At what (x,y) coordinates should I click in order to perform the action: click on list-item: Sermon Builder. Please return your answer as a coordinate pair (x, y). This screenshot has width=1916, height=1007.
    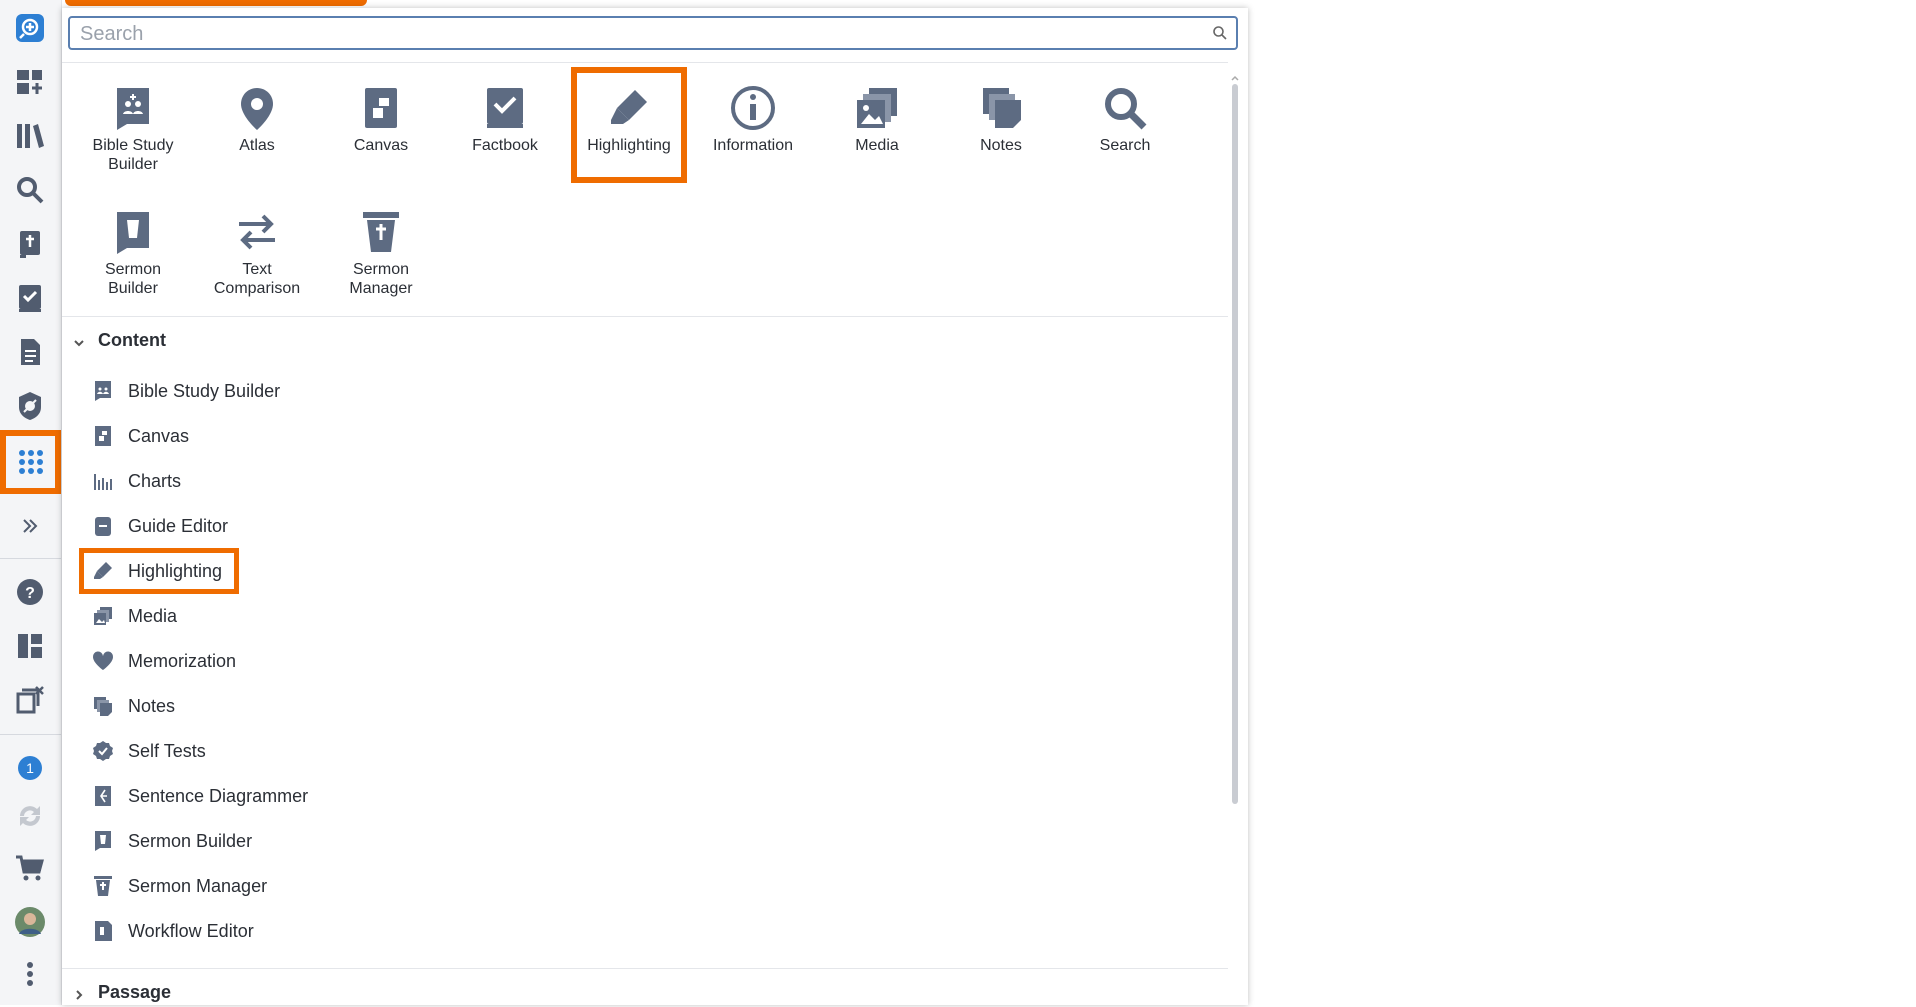
    Looking at the image, I should click on (172, 841).